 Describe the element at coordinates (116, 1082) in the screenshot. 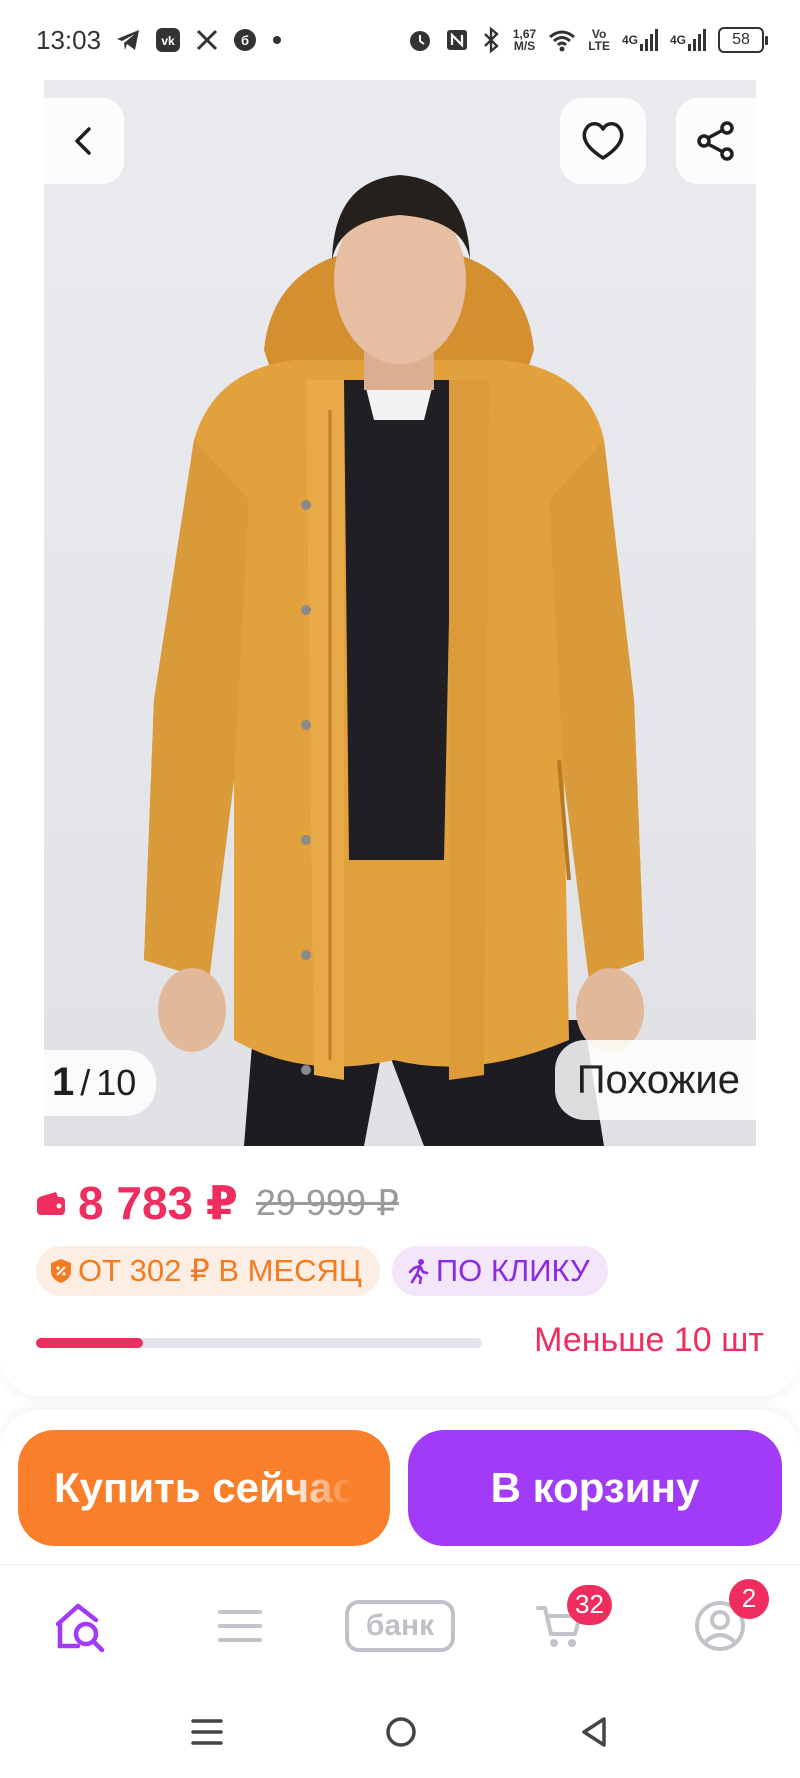

I see `gallery-total: 10` at that location.